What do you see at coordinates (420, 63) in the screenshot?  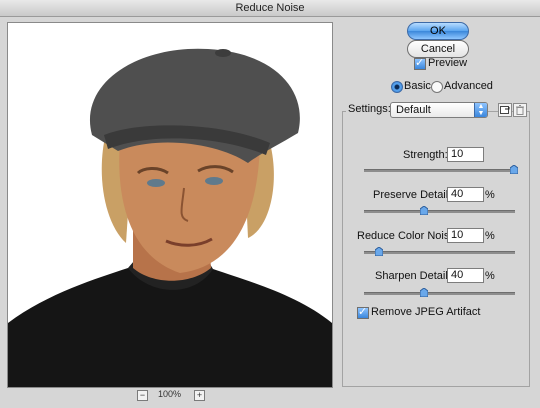 I see `preview-checkbox` at bounding box center [420, 63].